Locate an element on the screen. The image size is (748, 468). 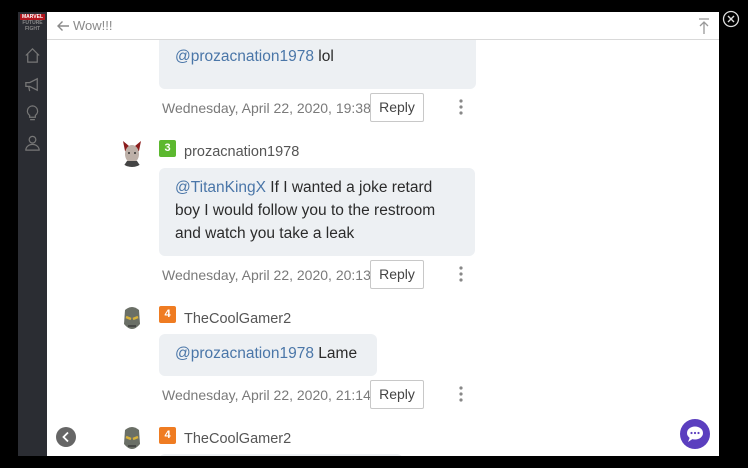
collapse-sidebar-button is located at coordinates (66, 437).